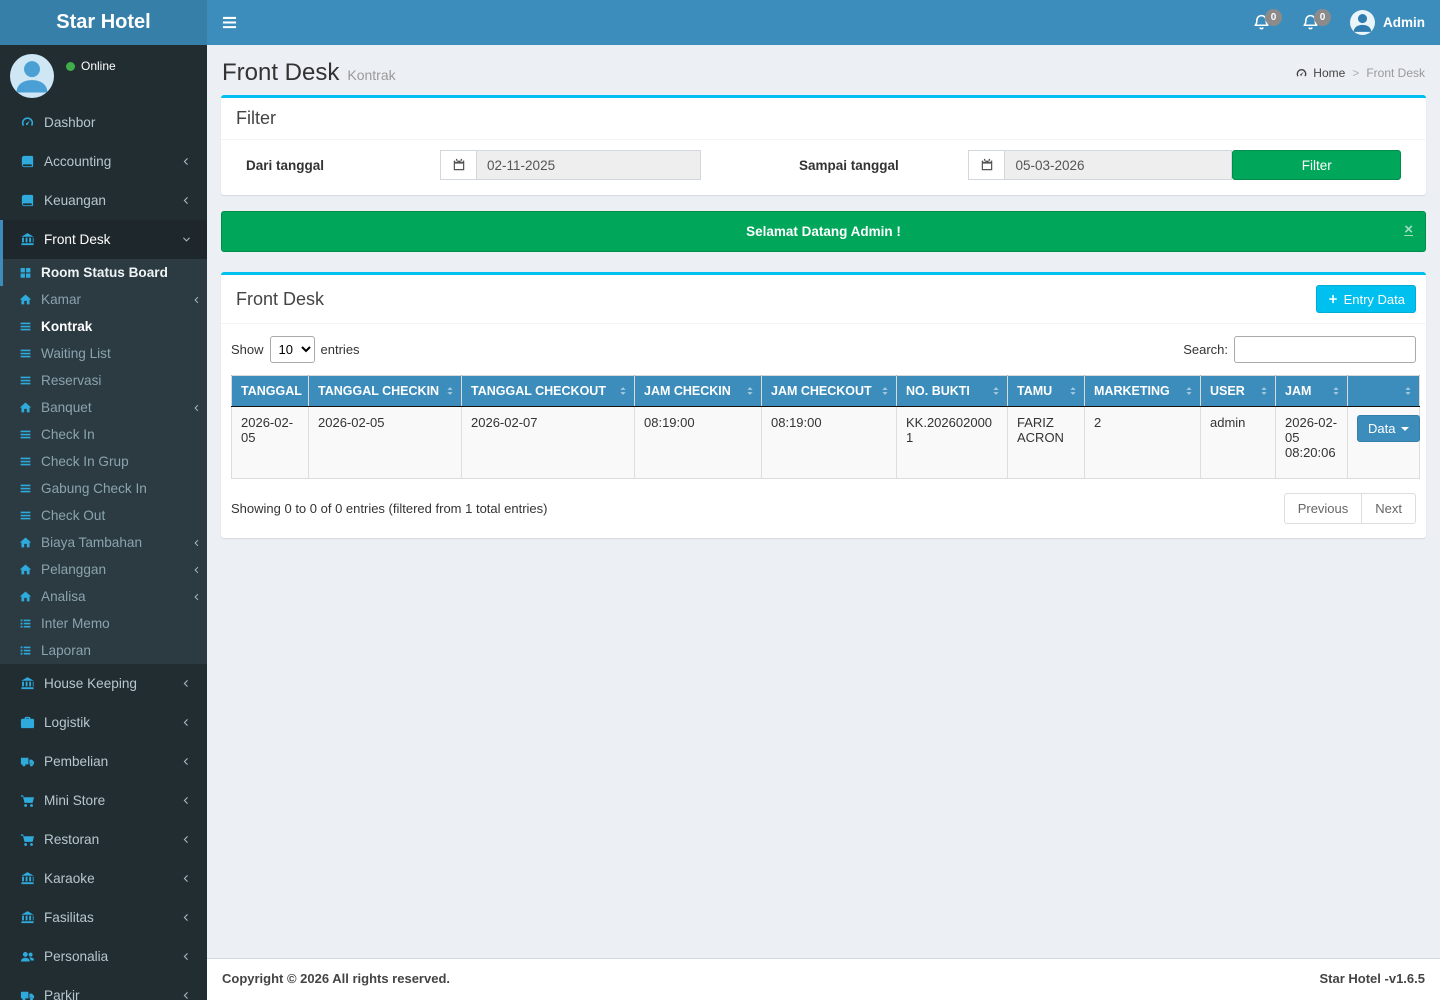  What do you see at coordinates (1383, 391) in the screenshot?
I see `column-header-actions` at bounding box center [1383, 391].